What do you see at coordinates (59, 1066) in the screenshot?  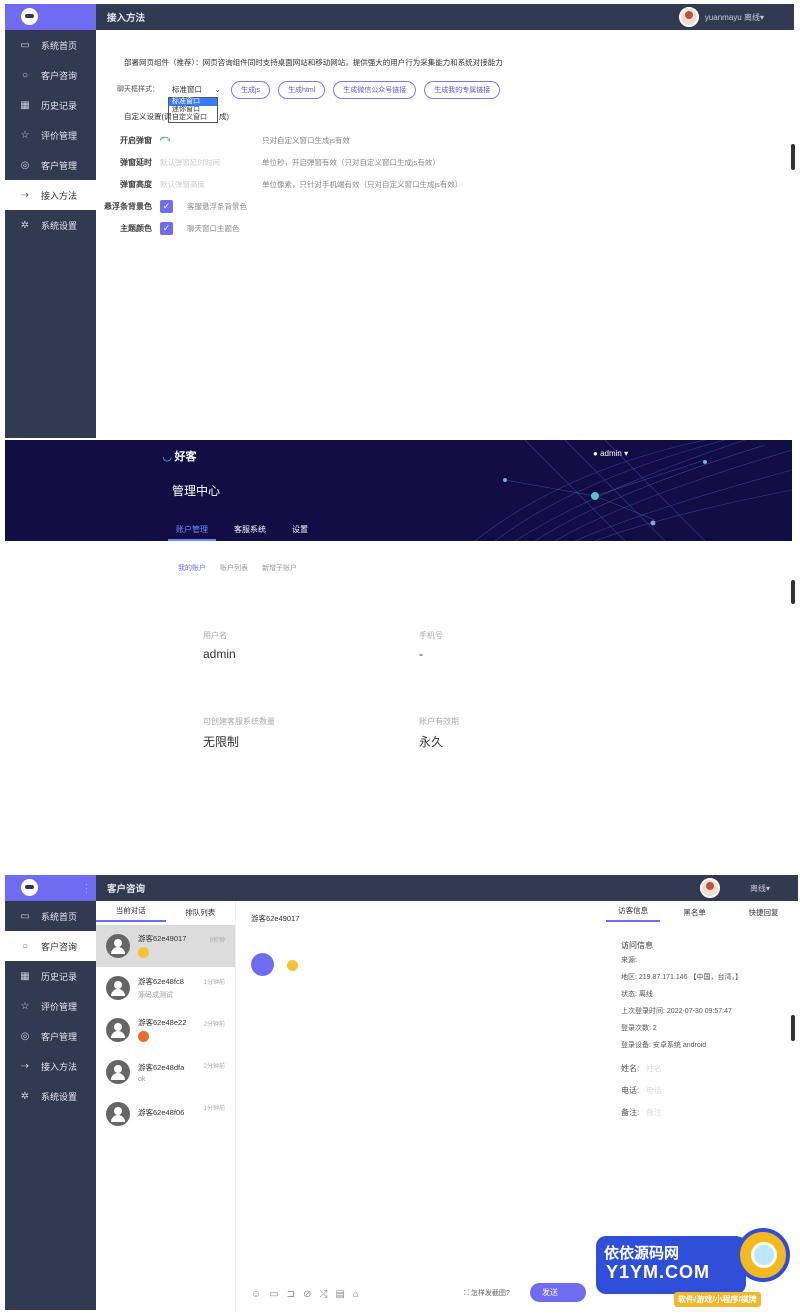 I see `sidebar-item-label: 接入方法` at bounding box center [59, 1066].